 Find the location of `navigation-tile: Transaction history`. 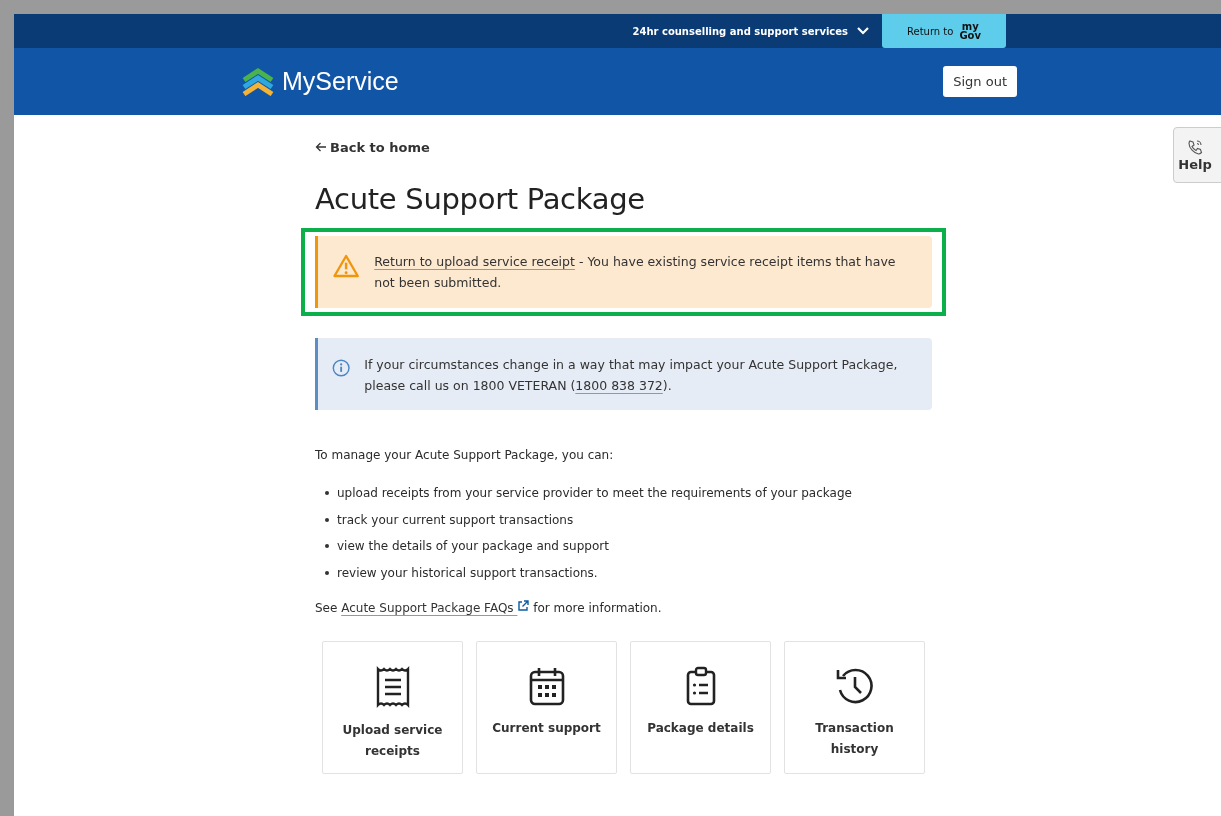

navigation-tile: Transaction history is located at coordinates (854, 707).